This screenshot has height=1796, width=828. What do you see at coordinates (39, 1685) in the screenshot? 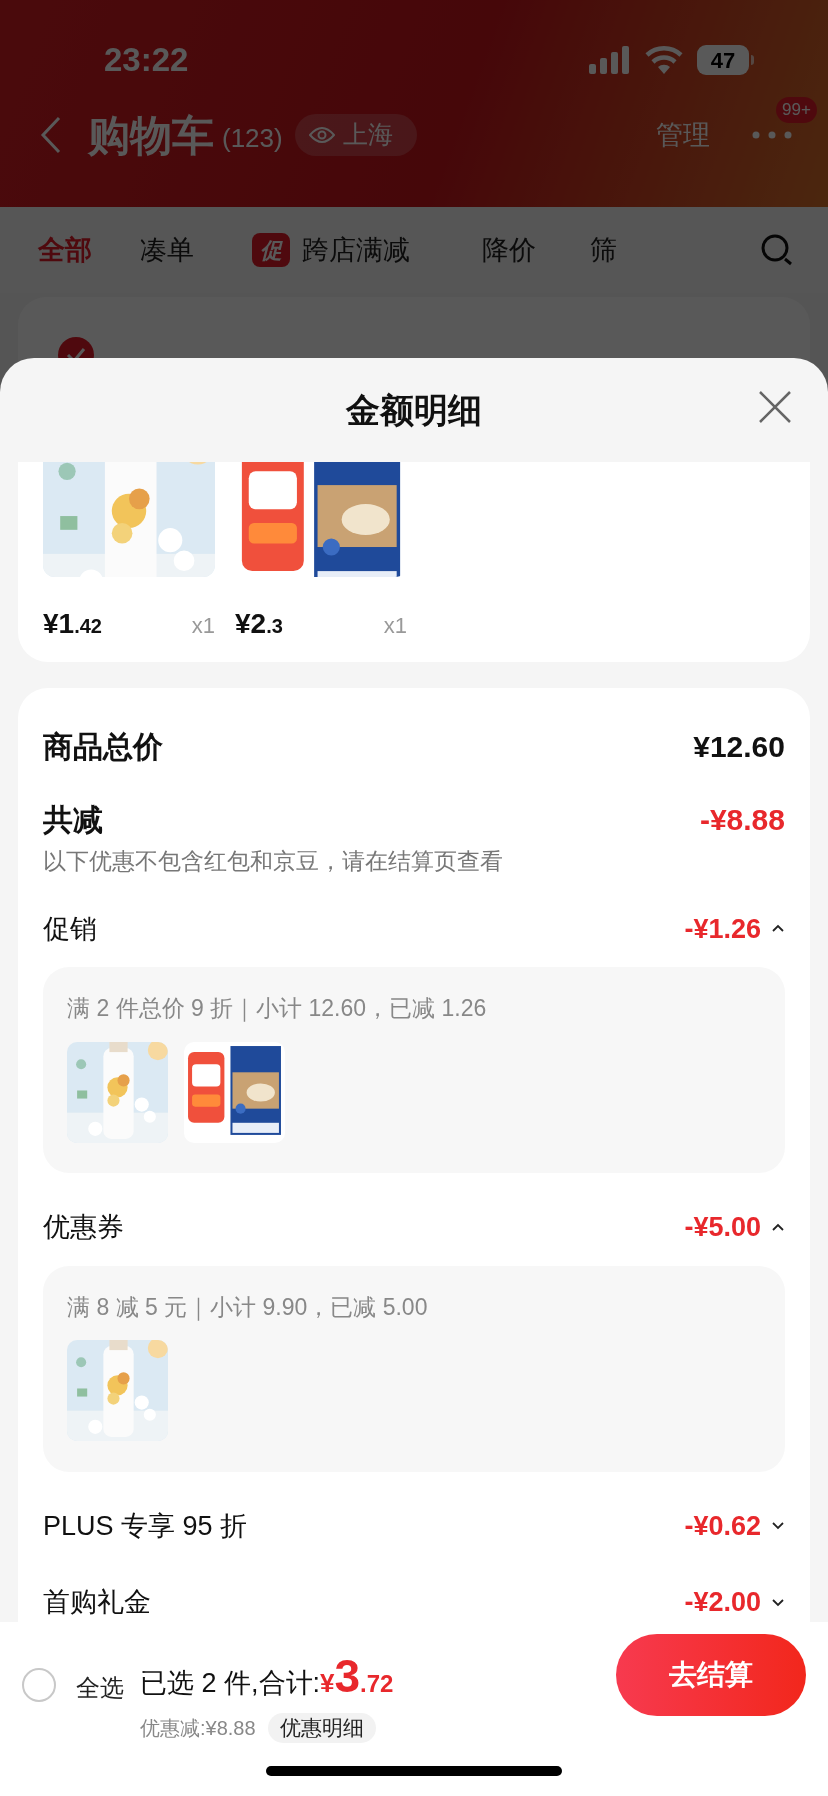
I see `select-all-radio` at bounding box center [39, 1685].